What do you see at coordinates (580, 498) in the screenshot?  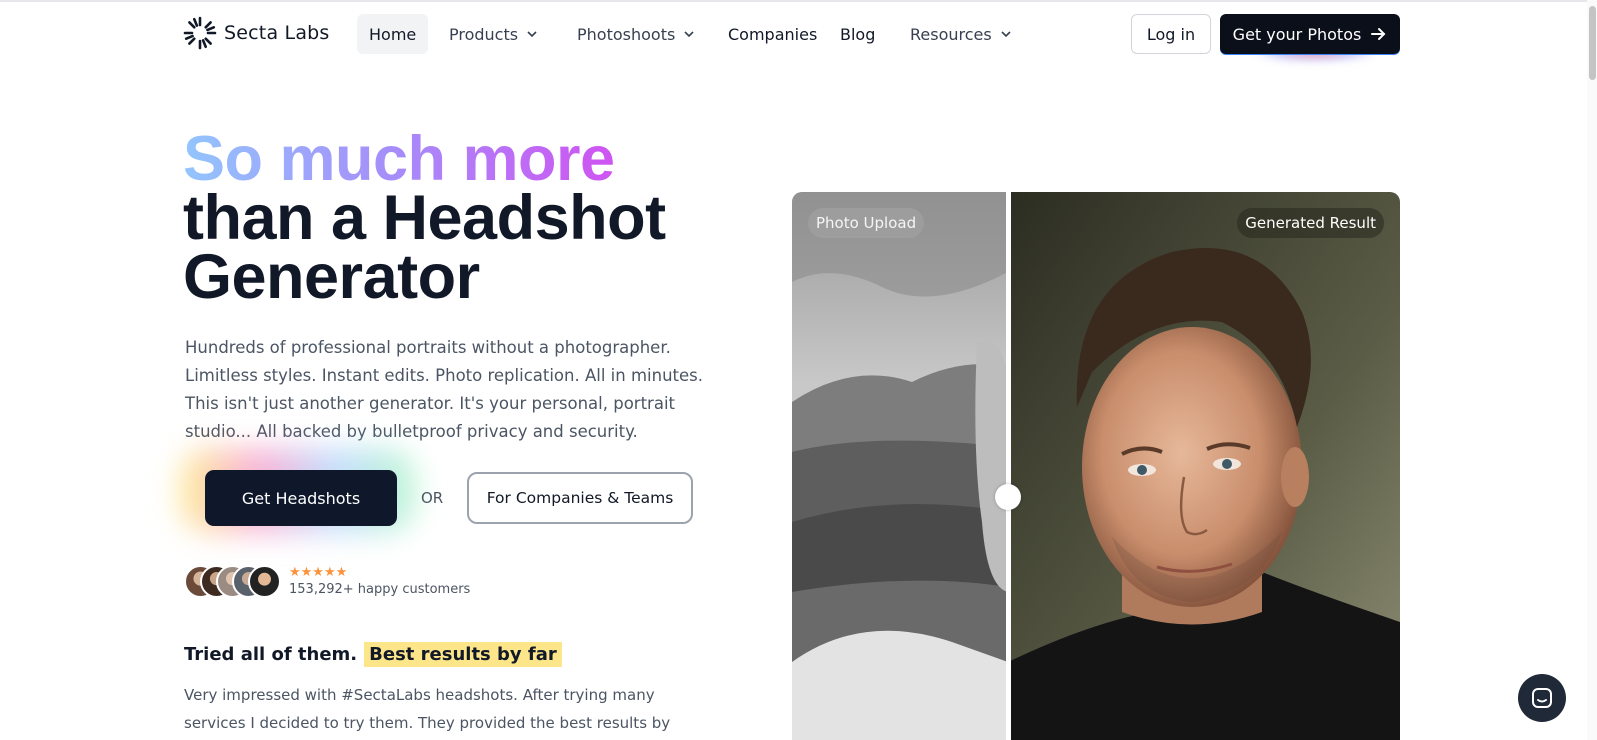 I see `companies-teams-button: For Companies & Teams` at bounding box center [580, 498].